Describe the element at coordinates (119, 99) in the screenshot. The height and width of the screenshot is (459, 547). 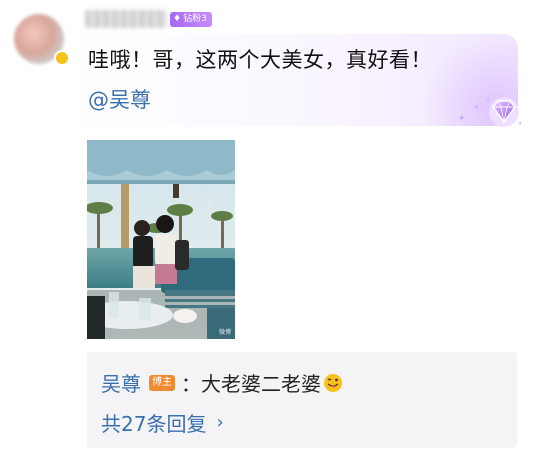
I see `mention-link: @吴尊` at that location.